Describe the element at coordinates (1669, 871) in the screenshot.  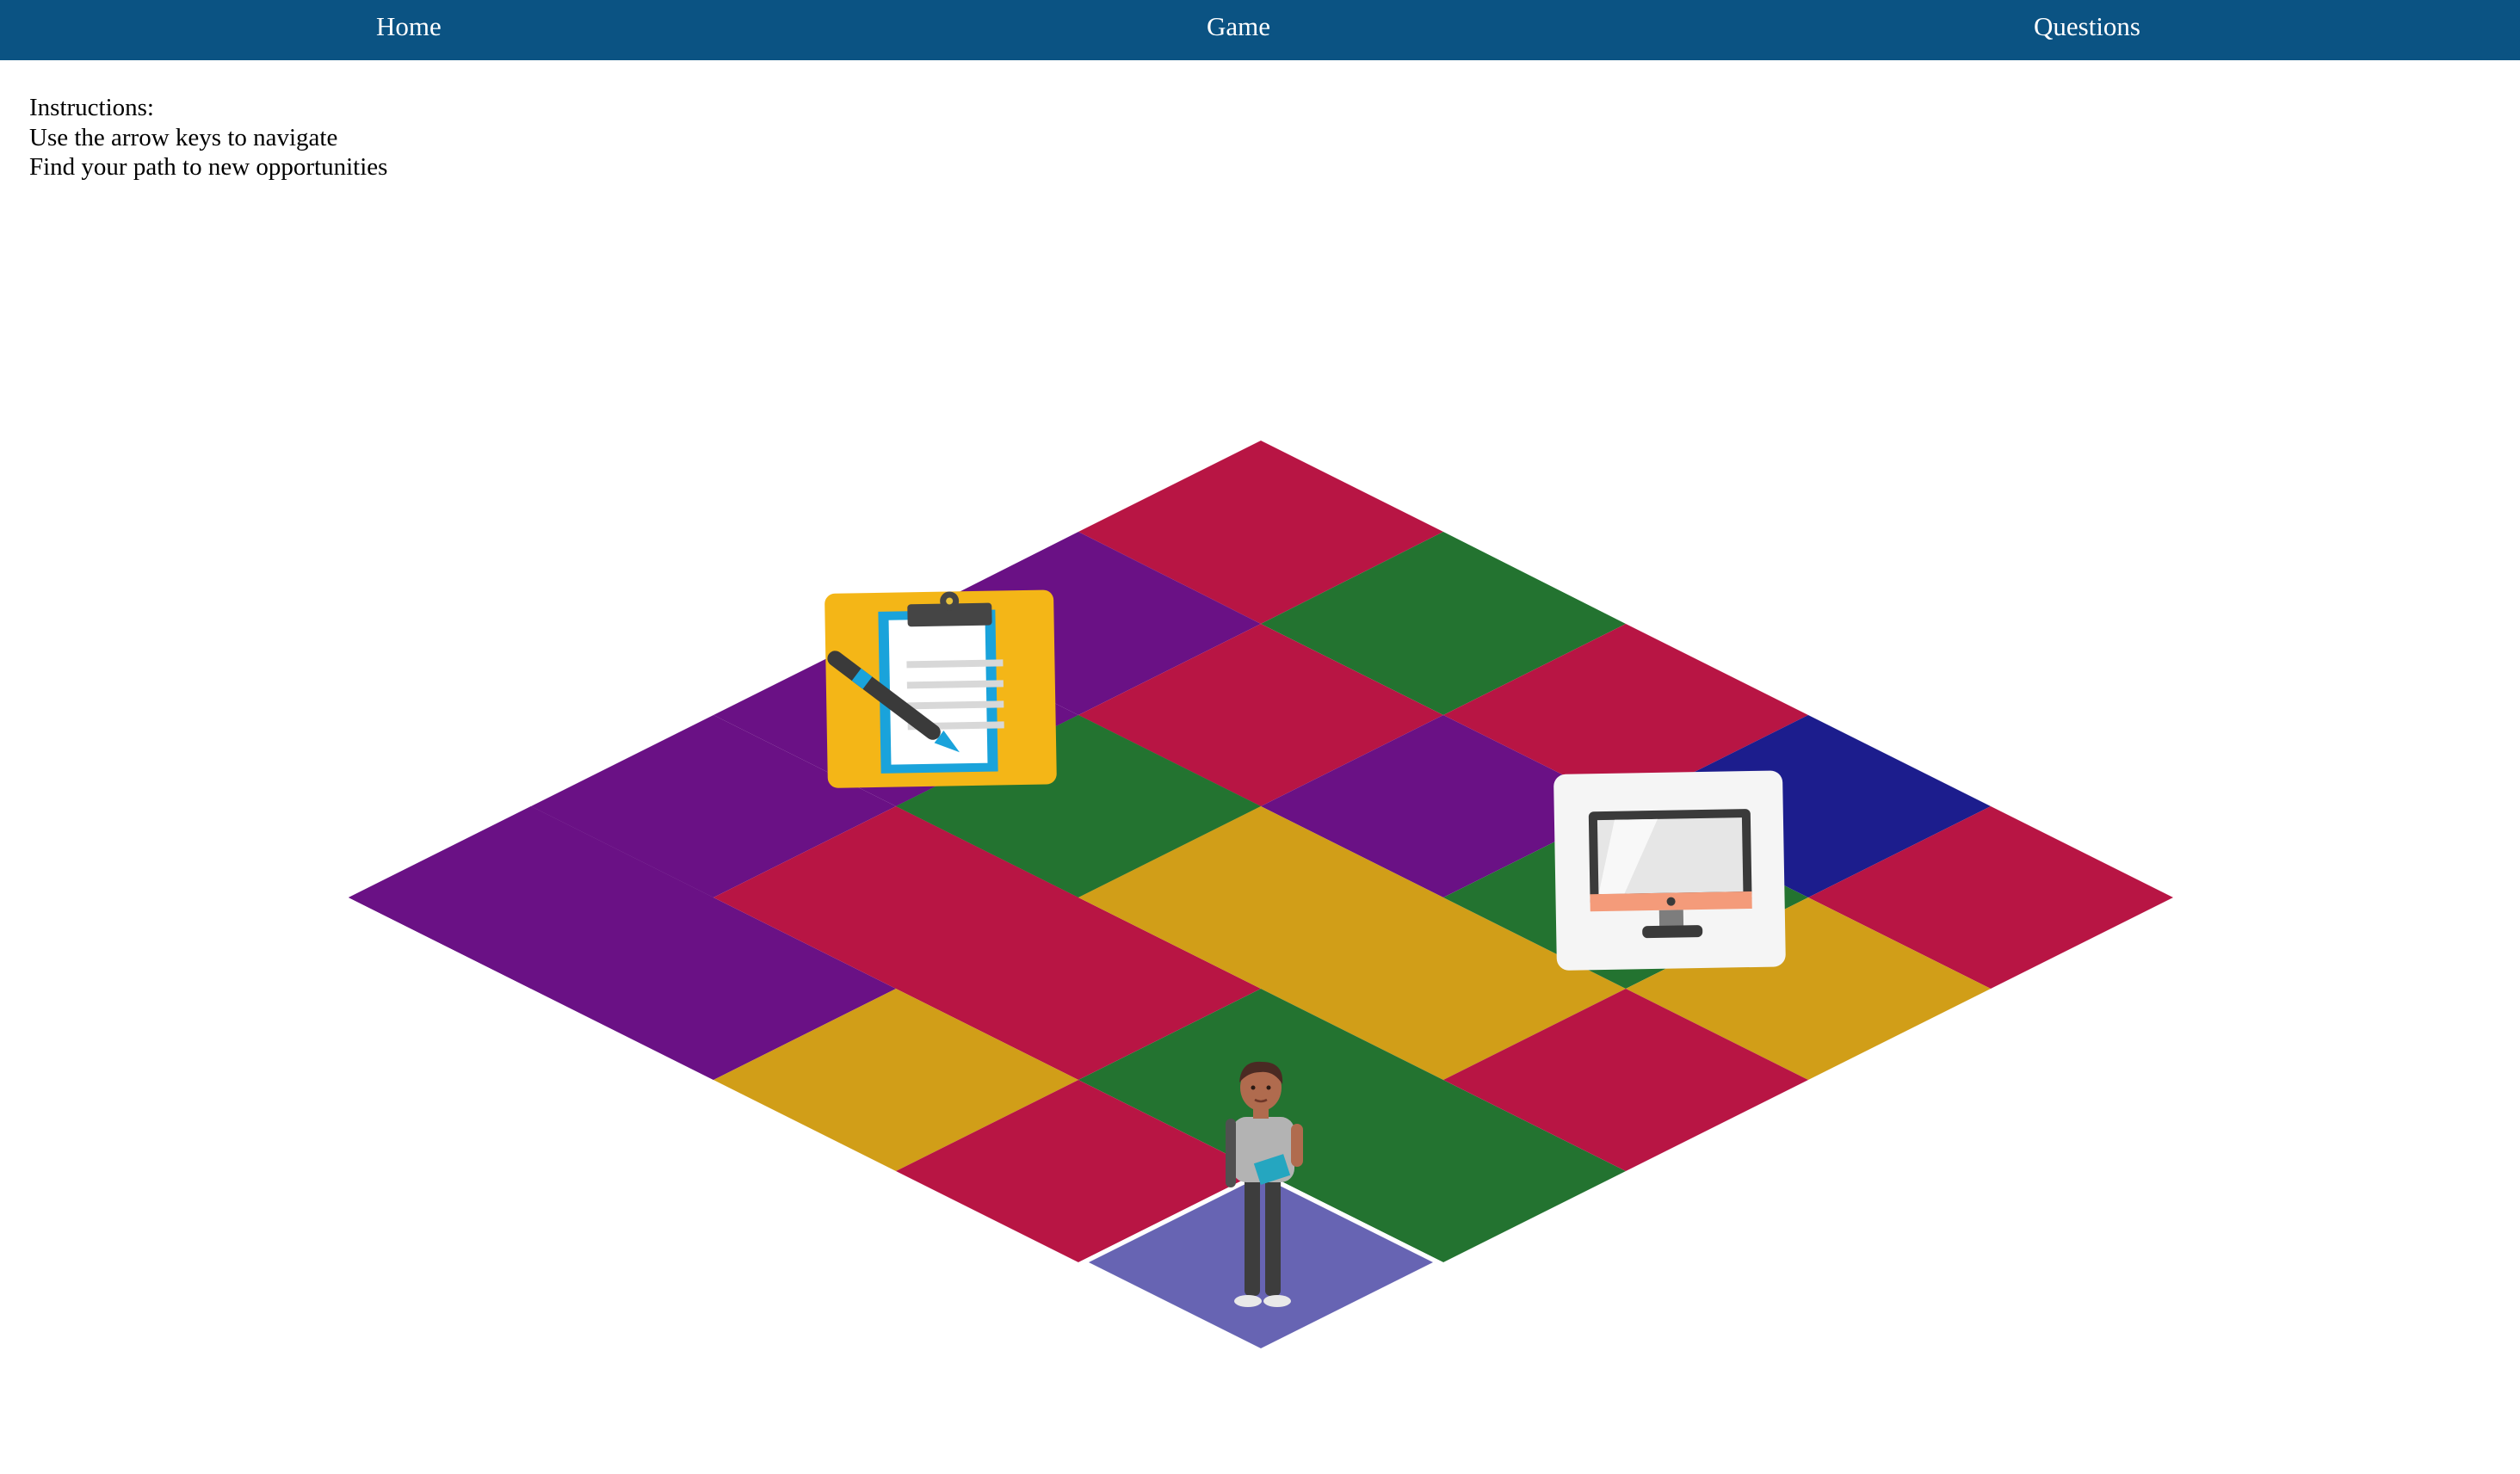
I see `computer-monitor-icon` at that location.